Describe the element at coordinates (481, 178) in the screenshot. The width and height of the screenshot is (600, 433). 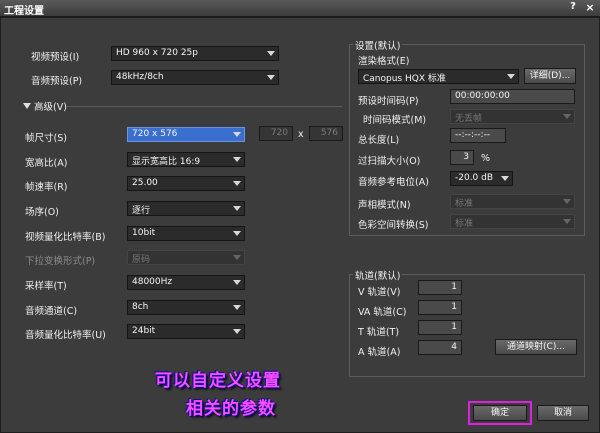
I see `audio-ref-select: -20.0 dB` at that location.